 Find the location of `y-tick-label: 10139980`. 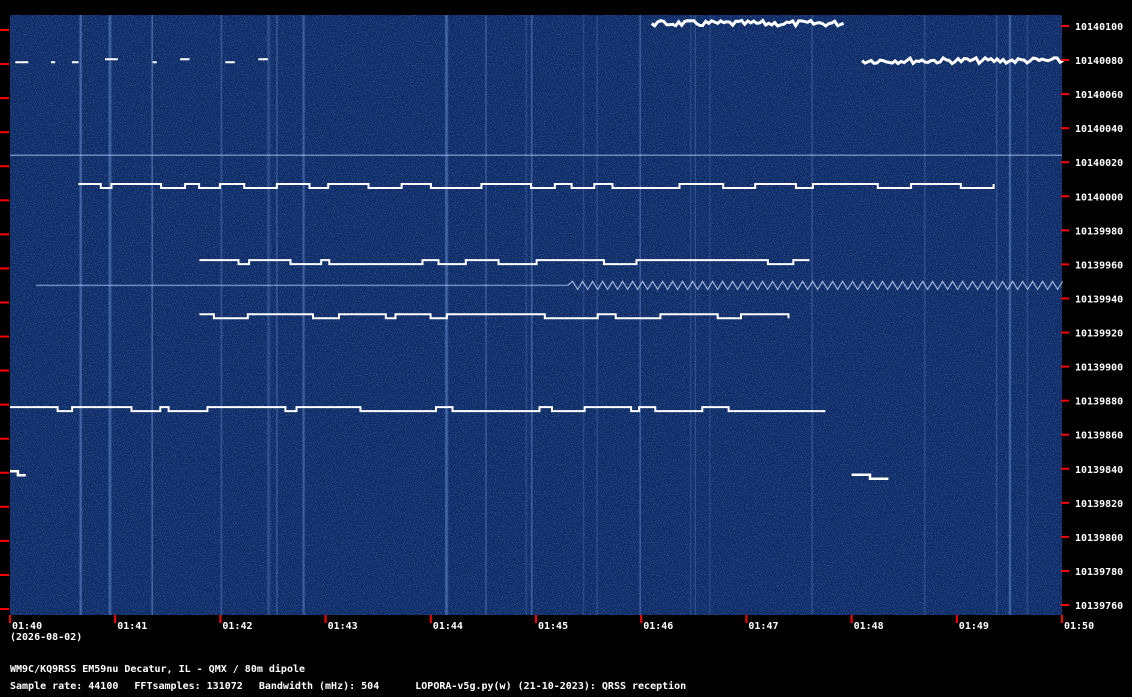

y-tick-label: 10139980 is located at coordinates (1099, 231).